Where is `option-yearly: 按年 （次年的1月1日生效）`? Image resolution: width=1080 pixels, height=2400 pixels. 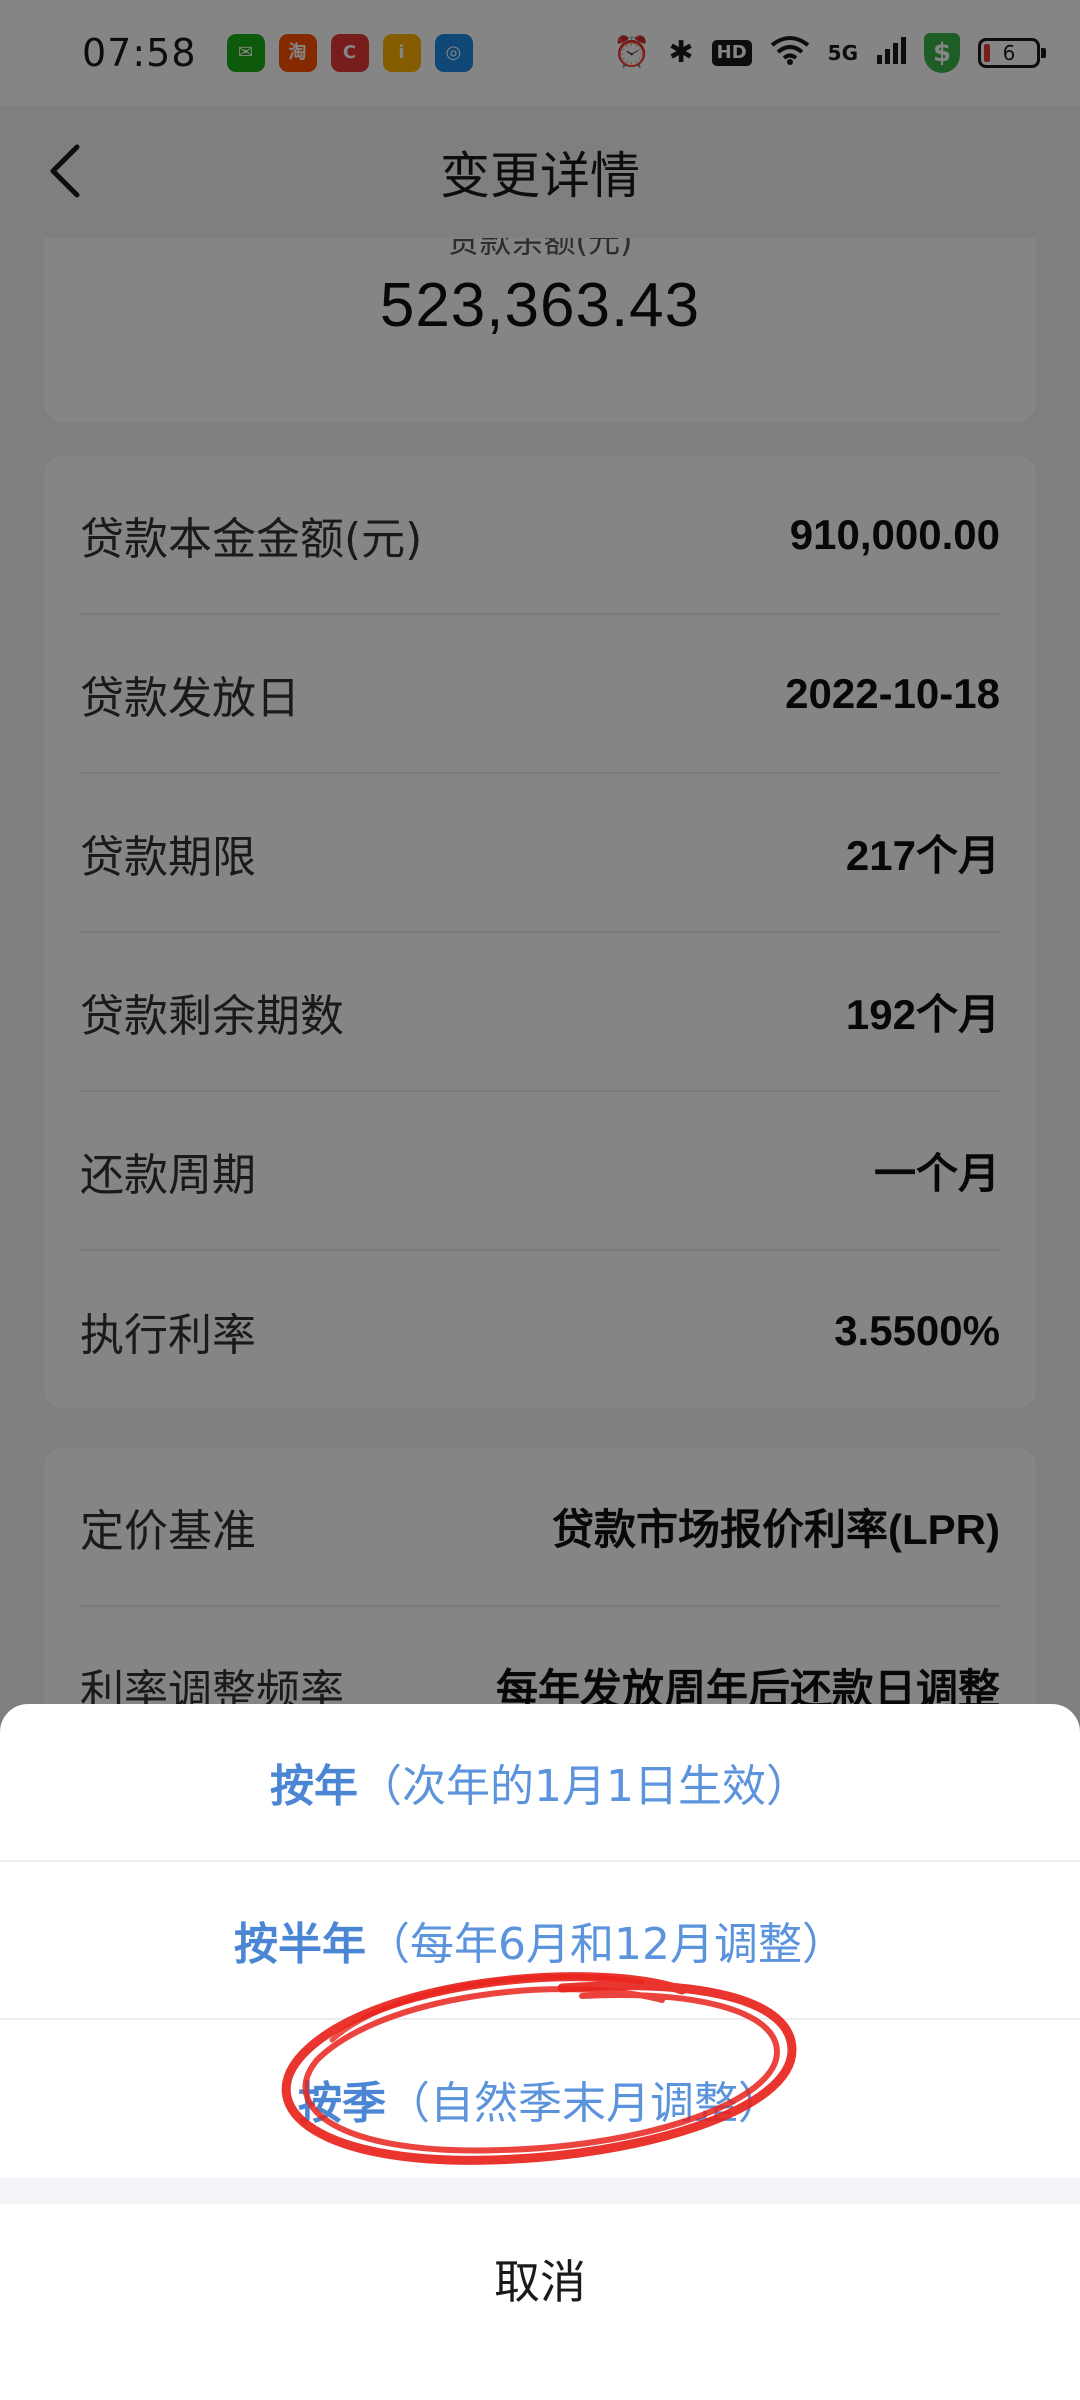 option-yearly: 按年 （次年的1月1日生效） is located at coordinates (540, 1783).